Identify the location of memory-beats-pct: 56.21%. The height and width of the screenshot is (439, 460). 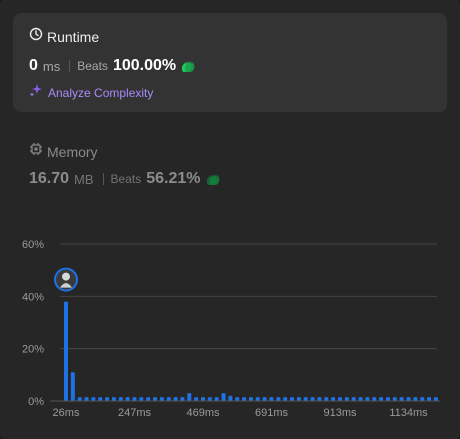
(173, 178).